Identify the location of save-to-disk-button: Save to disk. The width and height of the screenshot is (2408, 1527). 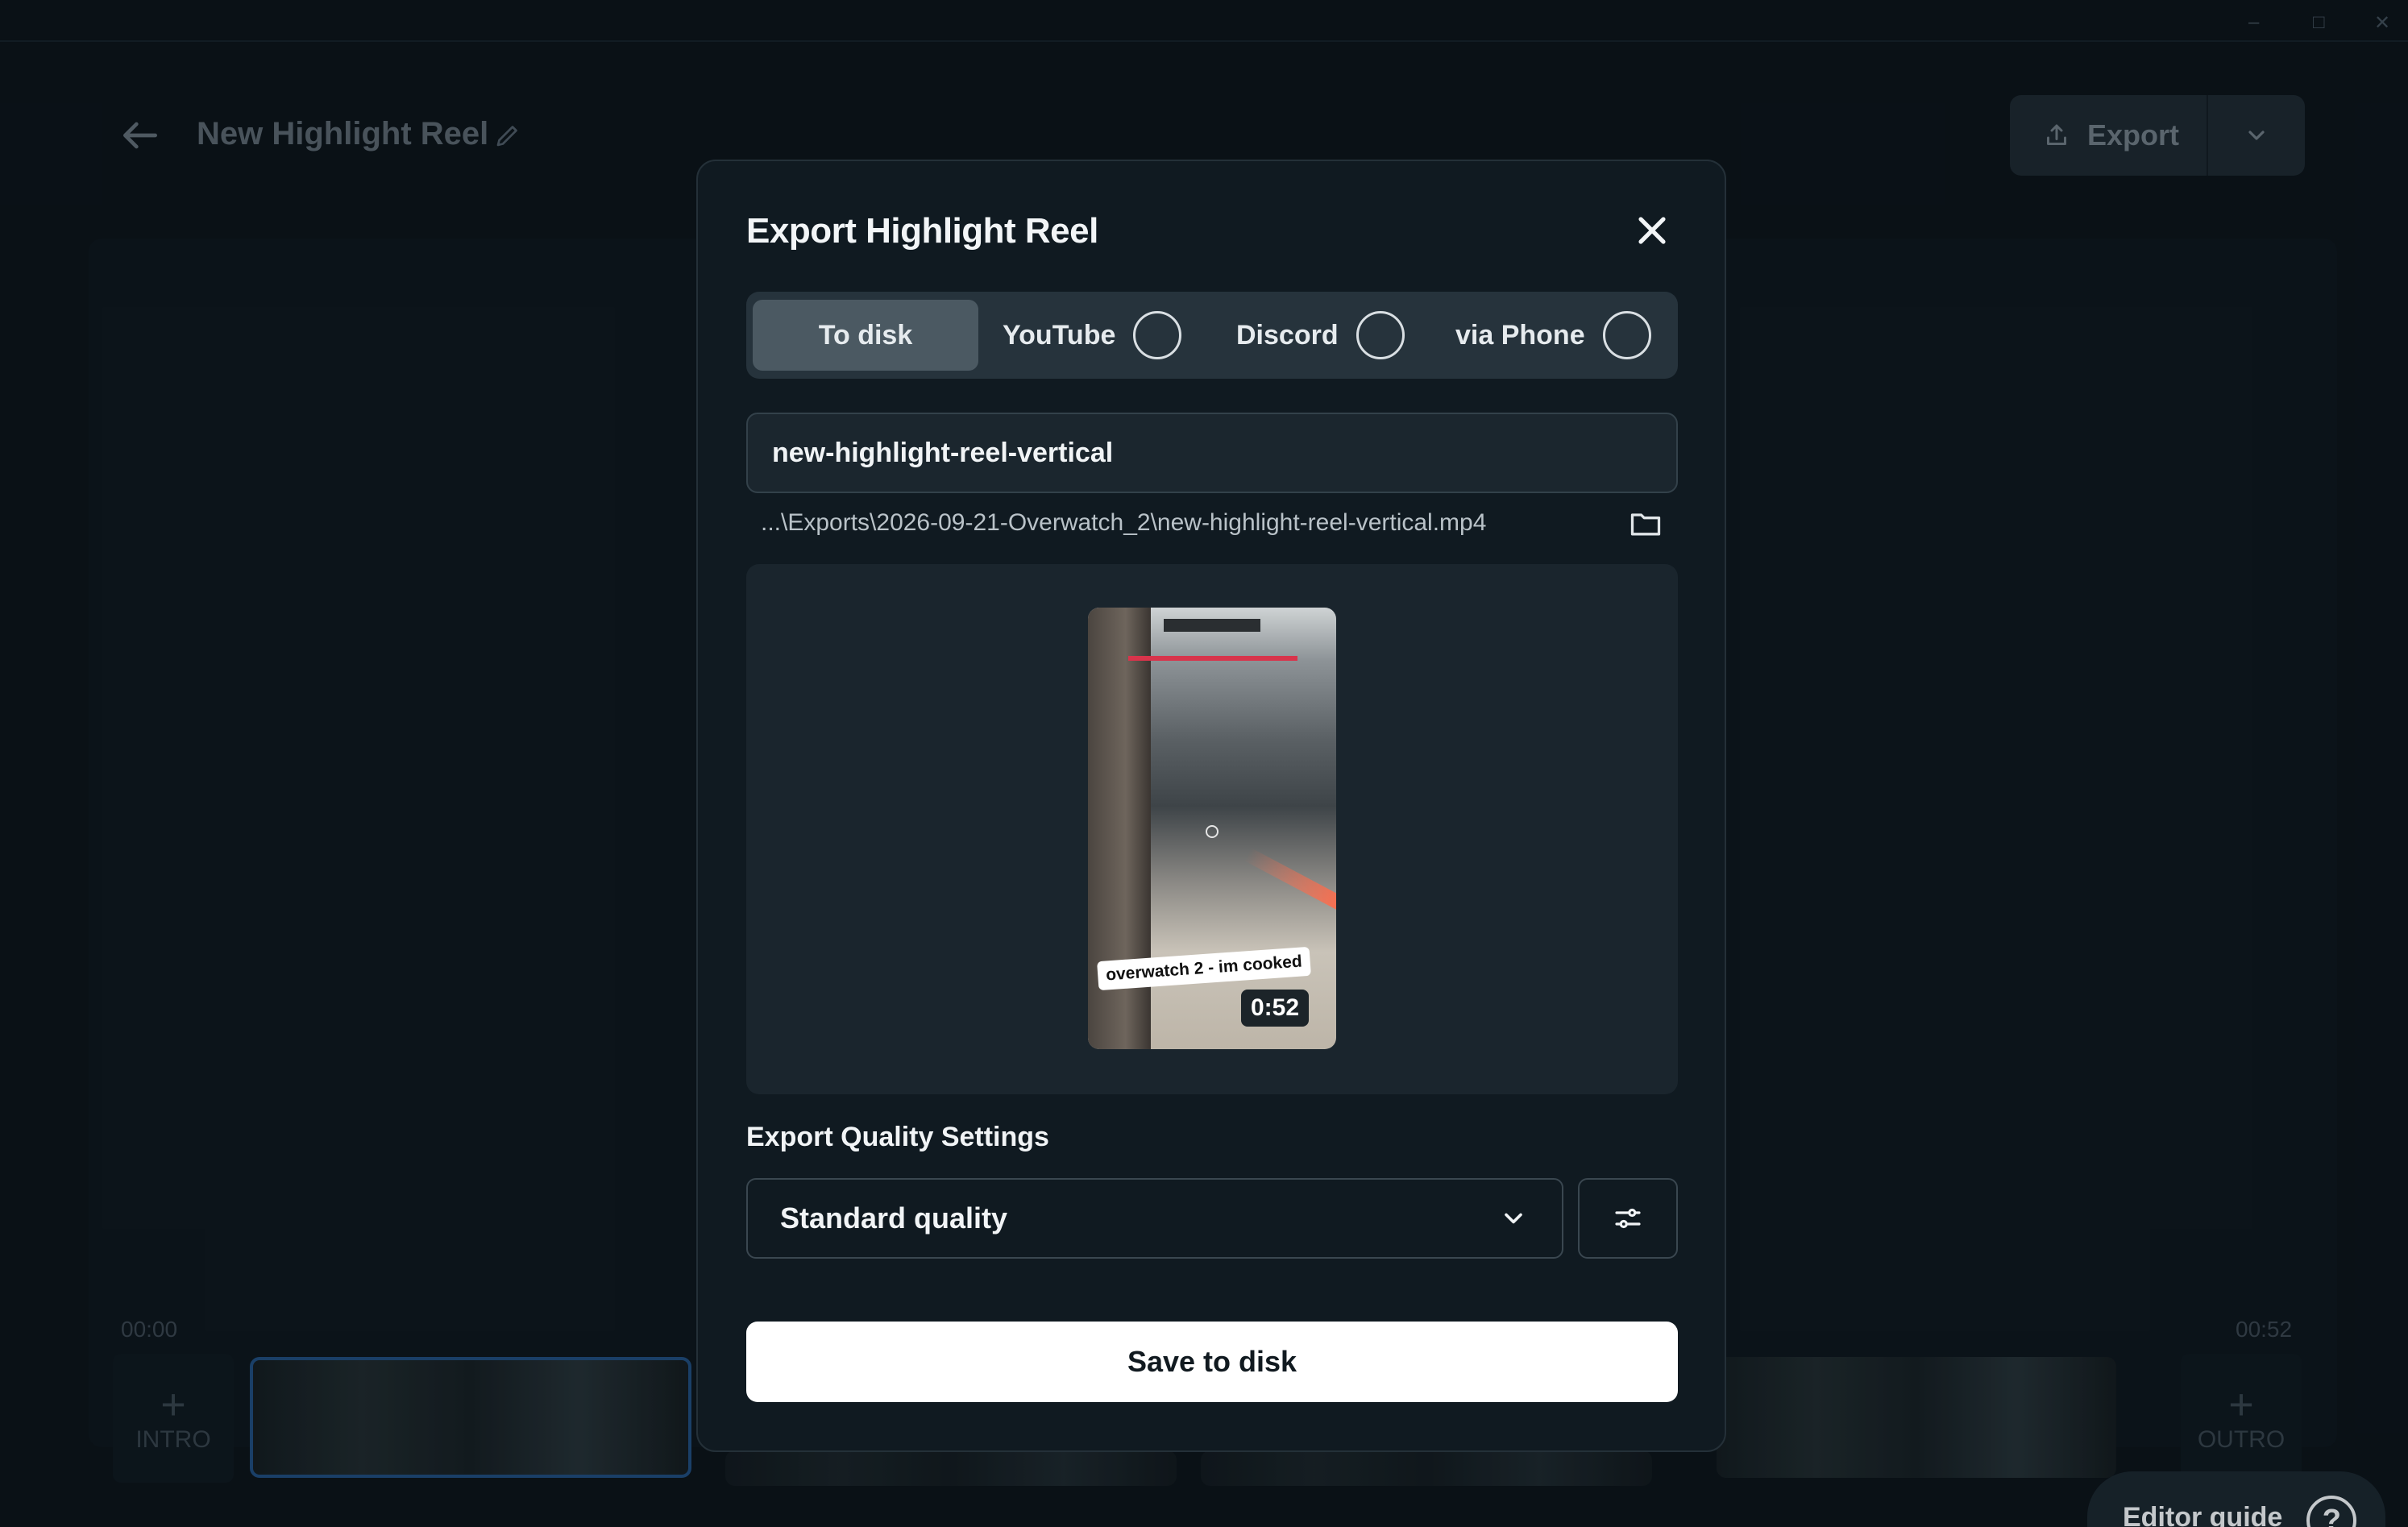
(1212, 1362).